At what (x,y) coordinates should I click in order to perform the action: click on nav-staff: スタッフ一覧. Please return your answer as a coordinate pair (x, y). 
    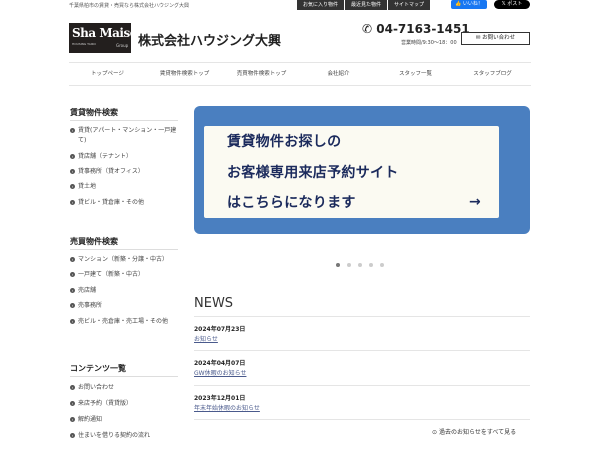
    Looking at the image, I should click on (415, 74).